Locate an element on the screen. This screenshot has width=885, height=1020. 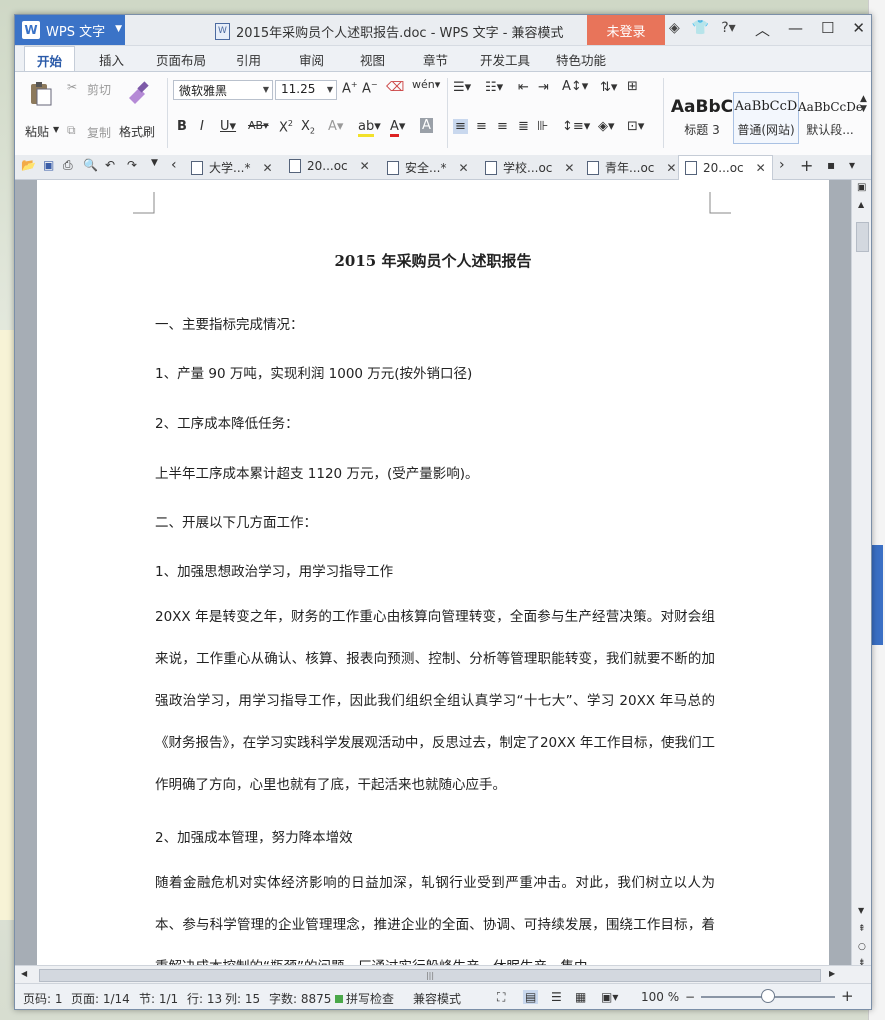
doc-tab-1: 大学...* ✕ is located at coordinates (232, 167).